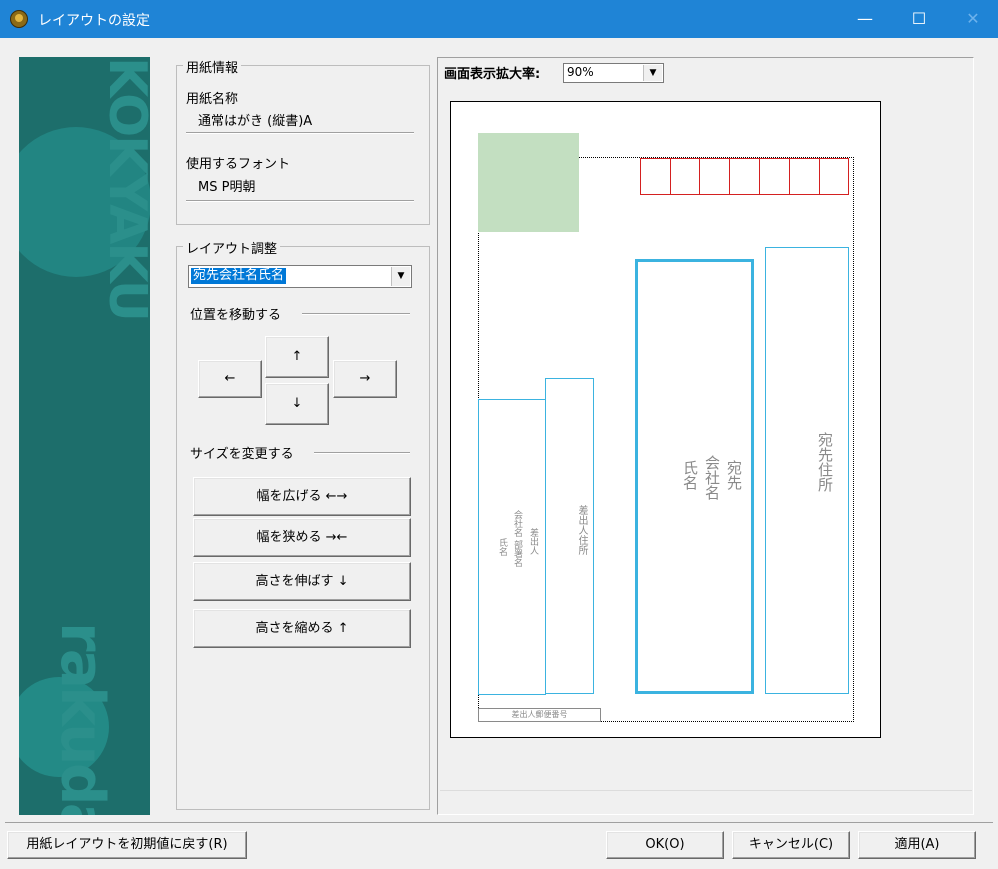  I want to click on banner-text-top: KOKYAKU, so click(123, 188).